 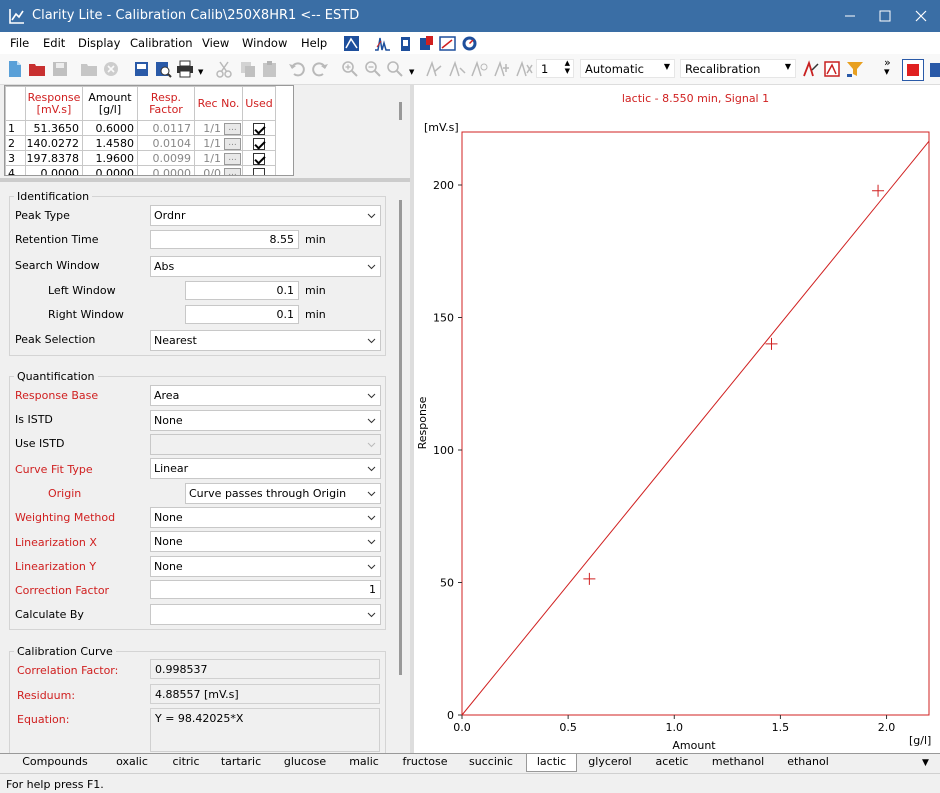 I want to click on properties-scrollbar, so click(x=400, y=437).